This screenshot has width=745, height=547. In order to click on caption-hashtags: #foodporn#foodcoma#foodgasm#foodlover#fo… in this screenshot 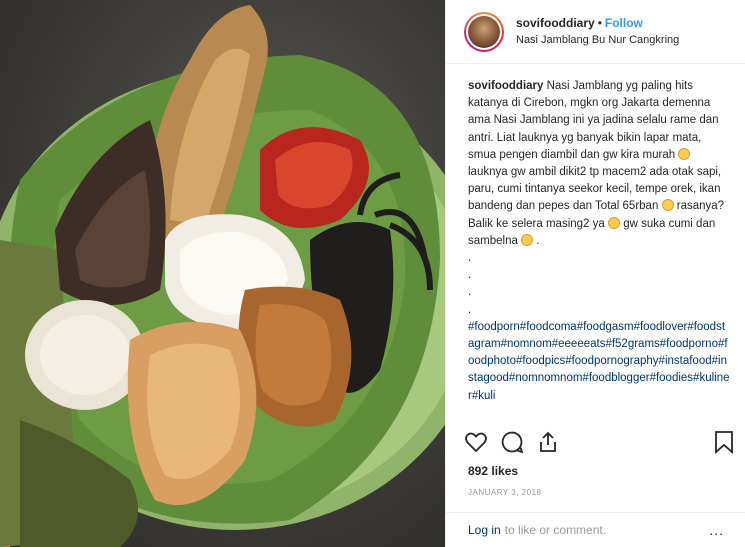, I will do `click(599, 361)`.